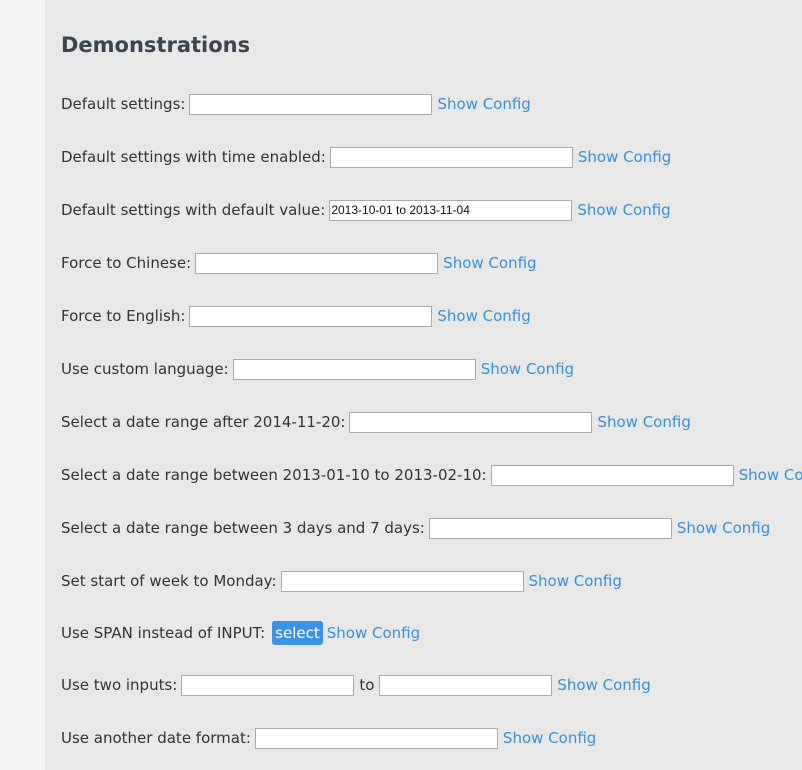 This screenshot has height=770, width=802. I want to click on demo-label: Select a date range after 2014-11-20:, so click(203, 422).